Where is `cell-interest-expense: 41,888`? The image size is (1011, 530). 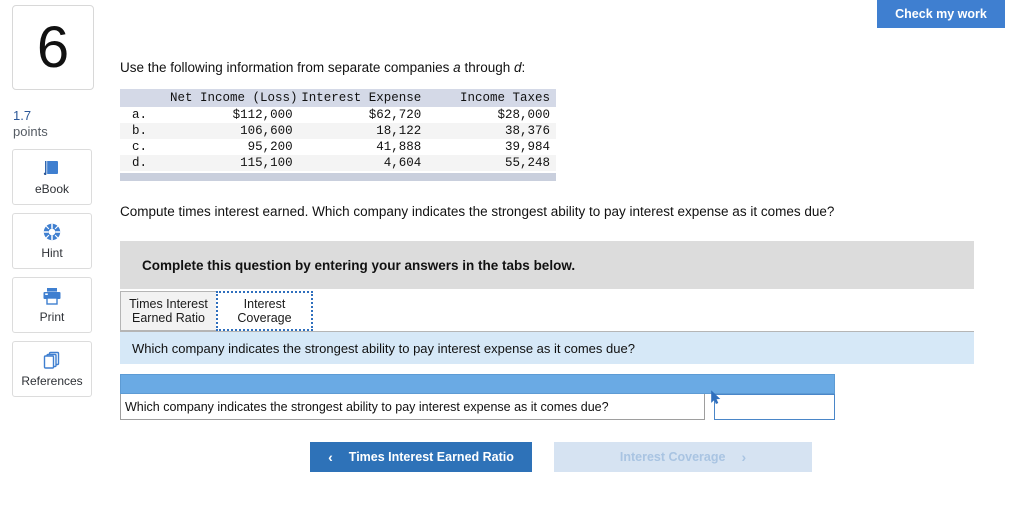
cell-interest-expense: 41,888 is located at coordinates (363, 147).